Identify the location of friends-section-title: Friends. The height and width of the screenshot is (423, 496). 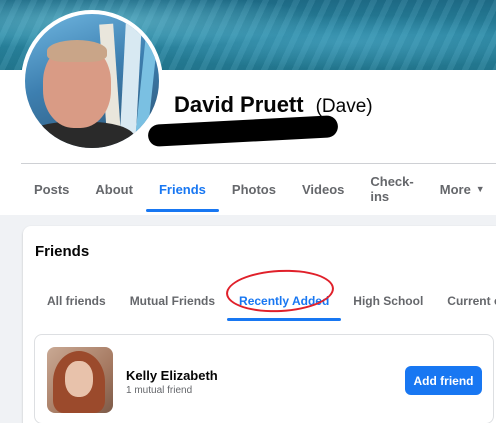
(62, 251).